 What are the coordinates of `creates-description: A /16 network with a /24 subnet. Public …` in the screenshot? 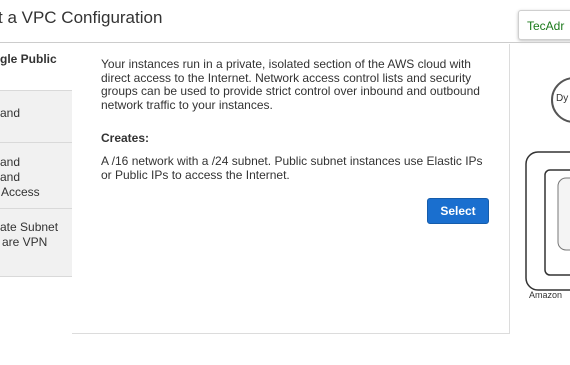 It's located at (292, 168).